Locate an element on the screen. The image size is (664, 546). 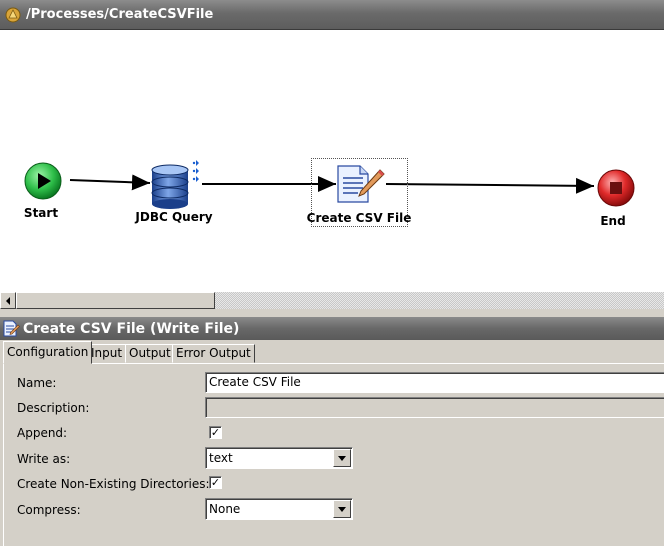
jdbc-query-label: JDBC Query is located at coordinates (174, 217).